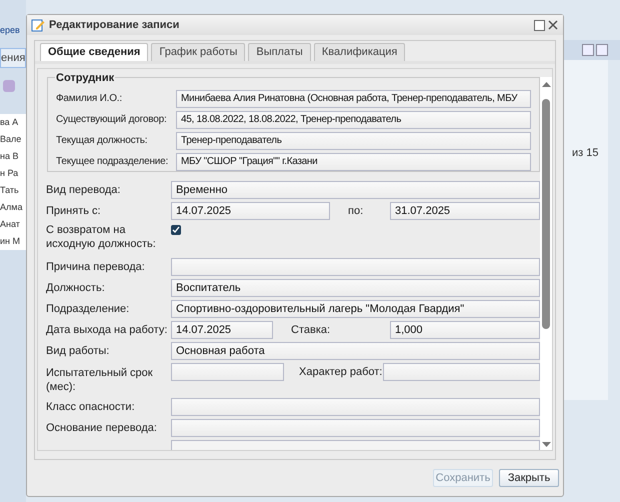 The image size is (620, 502). Describe the element at coordinates (465, 211) in the screenshot. I see `input-field: 31.07.2025` at that location.